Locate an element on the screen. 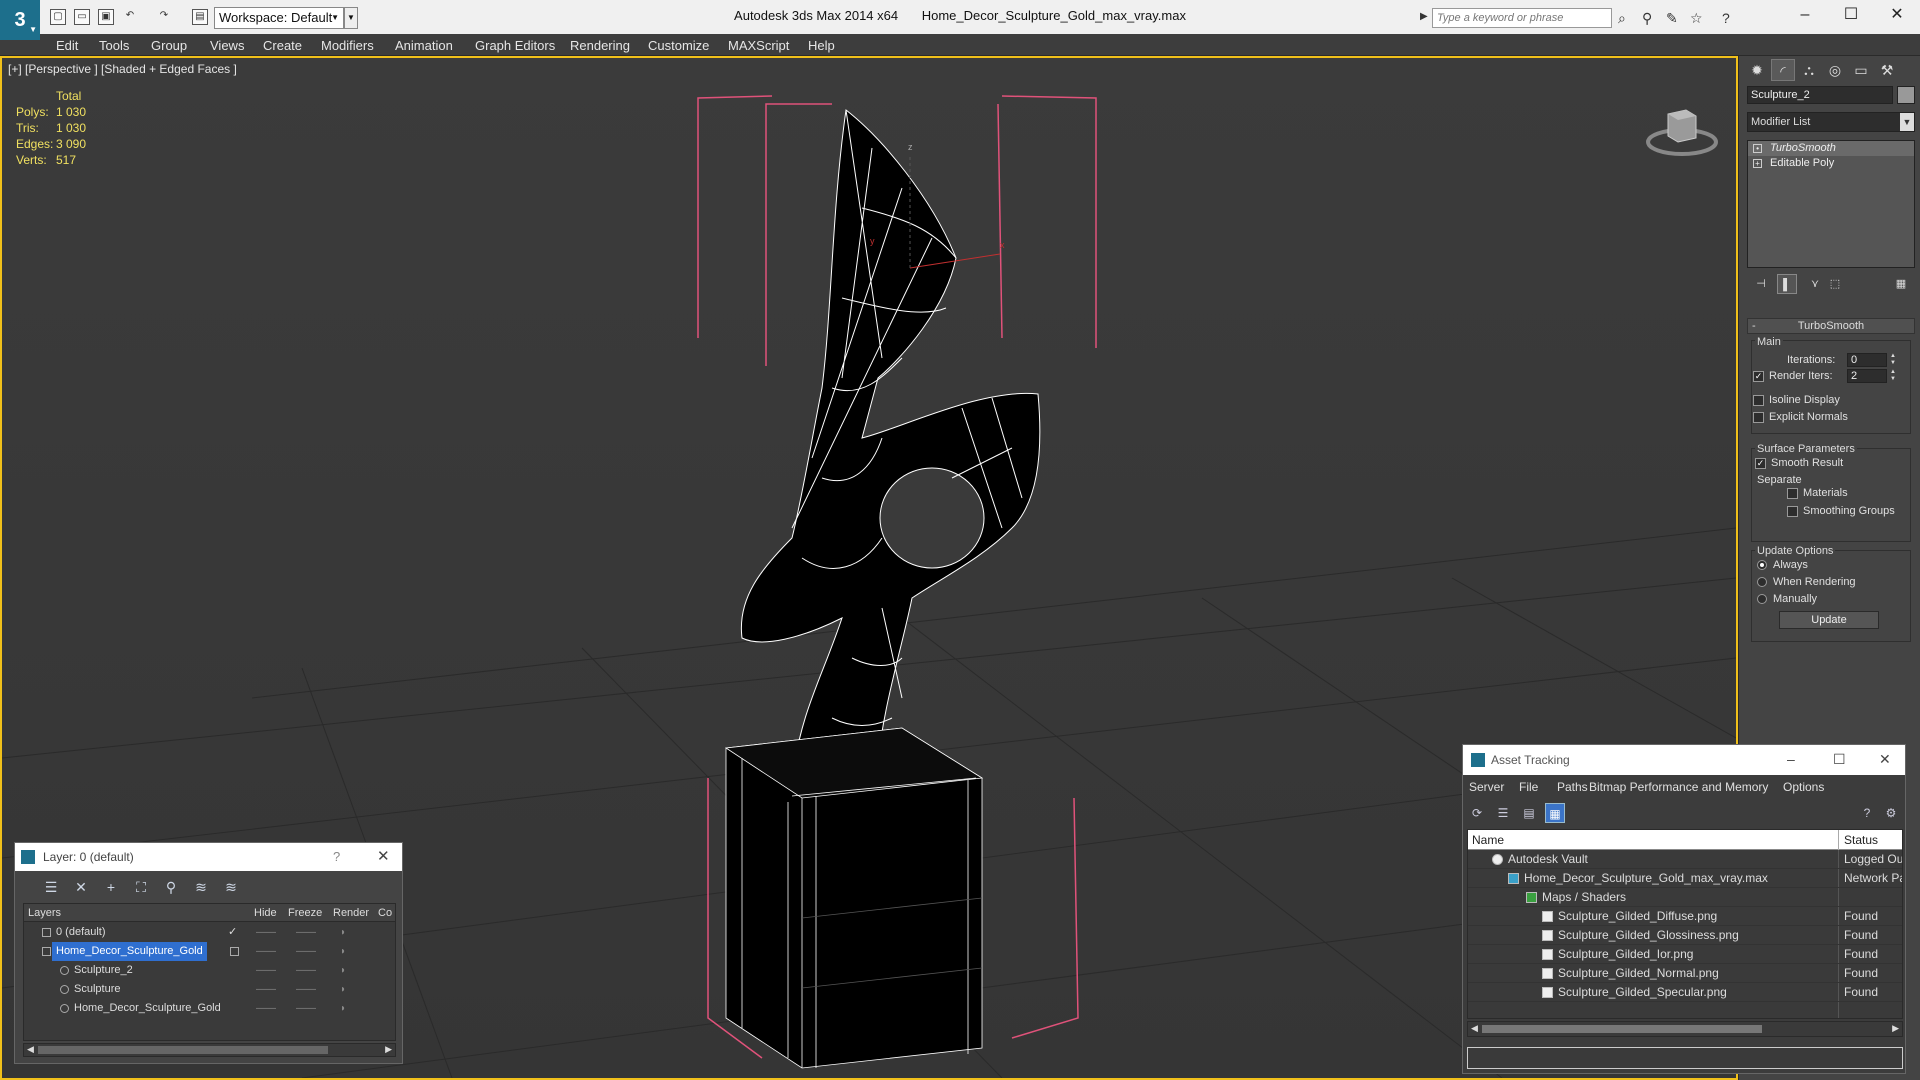 The height and width of the screenshot is (1080, 1920). update-button: Update is located at coordinates (1829, 620).